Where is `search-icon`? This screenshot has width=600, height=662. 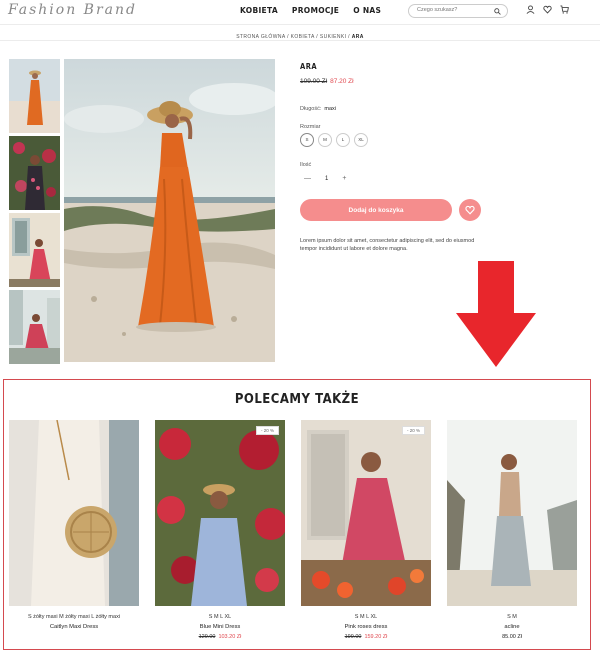 search-icon is located at coordinates (497, 11).